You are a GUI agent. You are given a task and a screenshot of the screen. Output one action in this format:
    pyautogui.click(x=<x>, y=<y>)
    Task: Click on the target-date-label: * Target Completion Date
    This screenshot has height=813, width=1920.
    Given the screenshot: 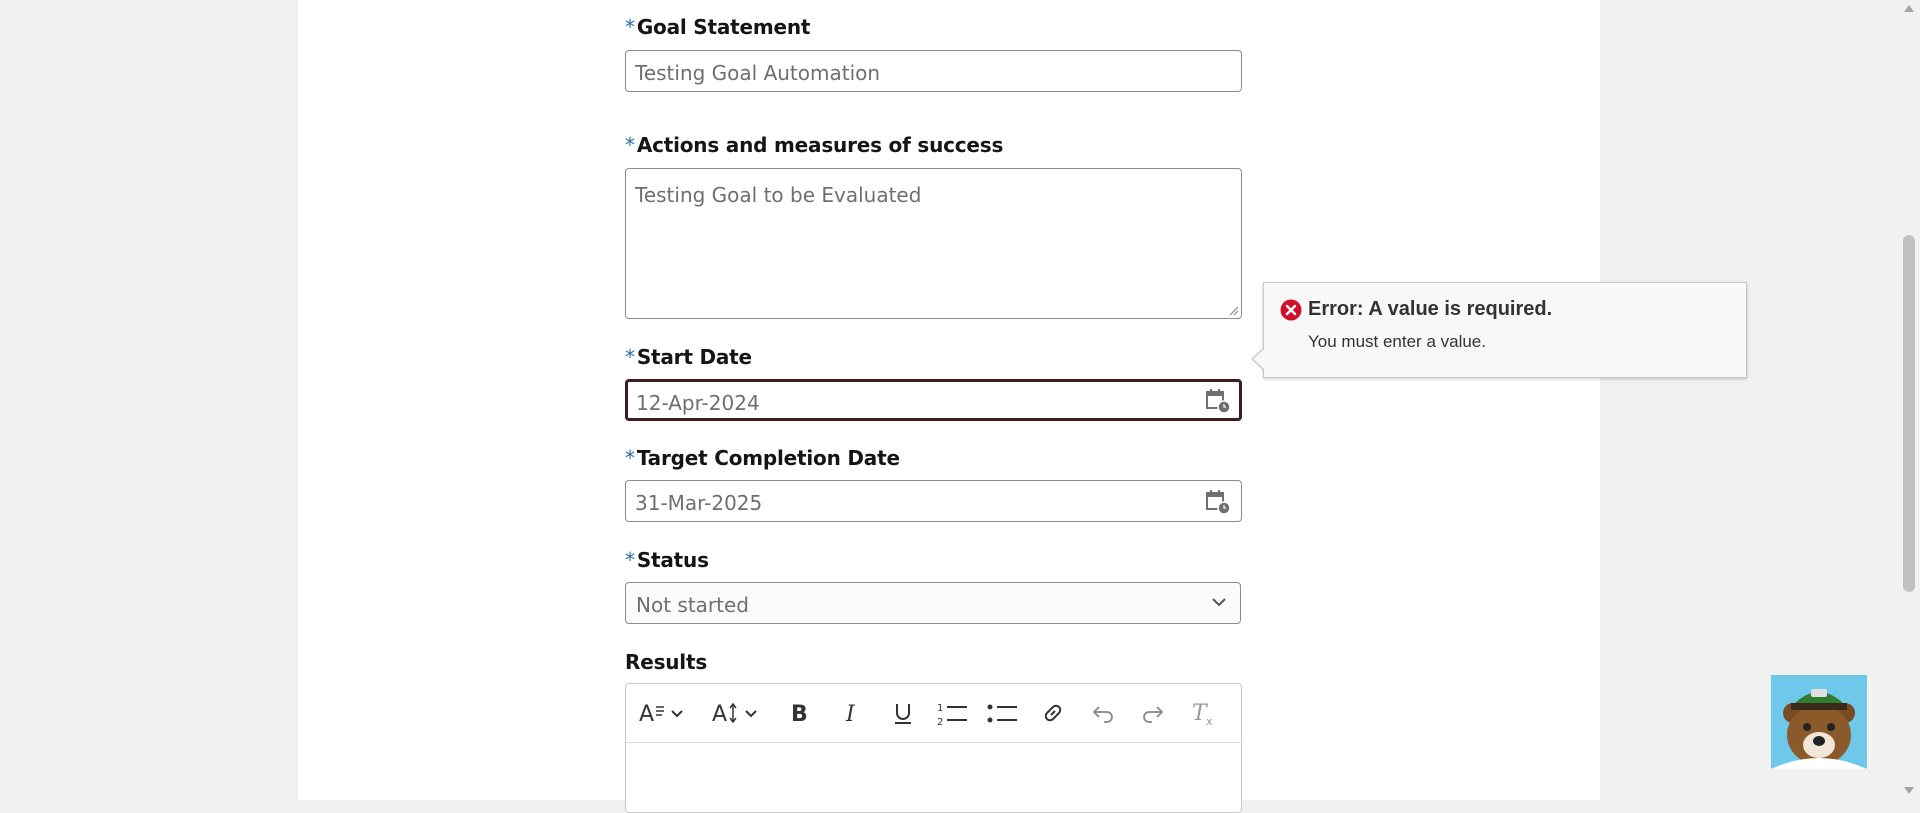 What is the action you would take?
    pyautogui.click(x=762, y=458)
    